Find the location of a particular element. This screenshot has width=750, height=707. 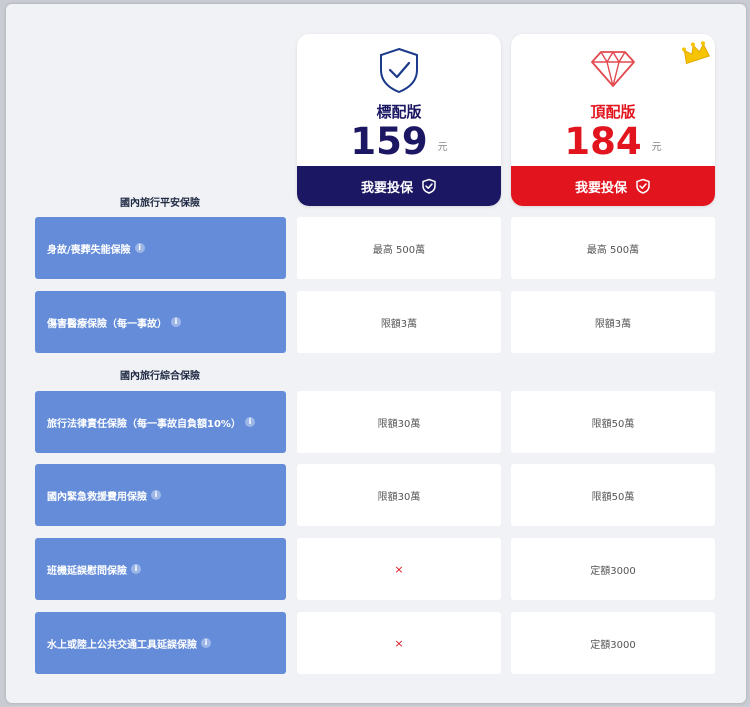

buy-button-premium: 我要投保 is located at coordinates (613, 186).